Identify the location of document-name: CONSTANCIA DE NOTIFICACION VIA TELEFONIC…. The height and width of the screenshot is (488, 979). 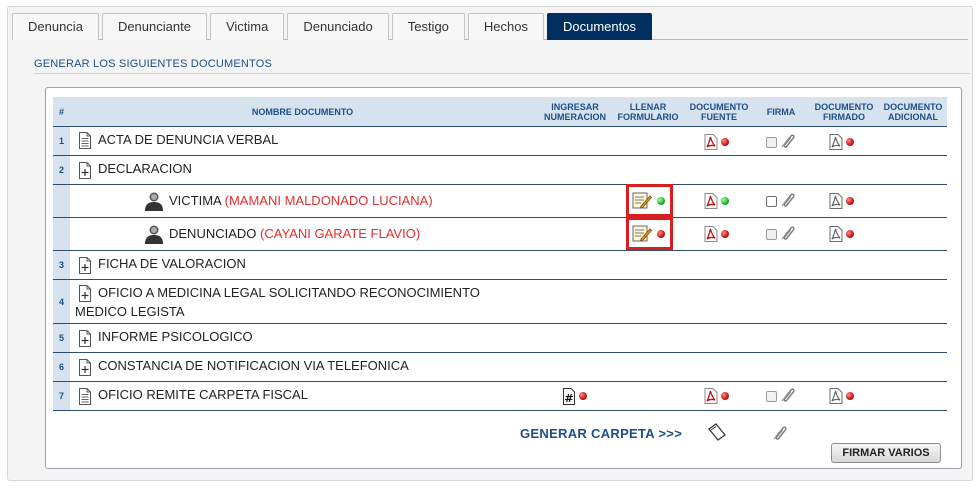
(253, 365).